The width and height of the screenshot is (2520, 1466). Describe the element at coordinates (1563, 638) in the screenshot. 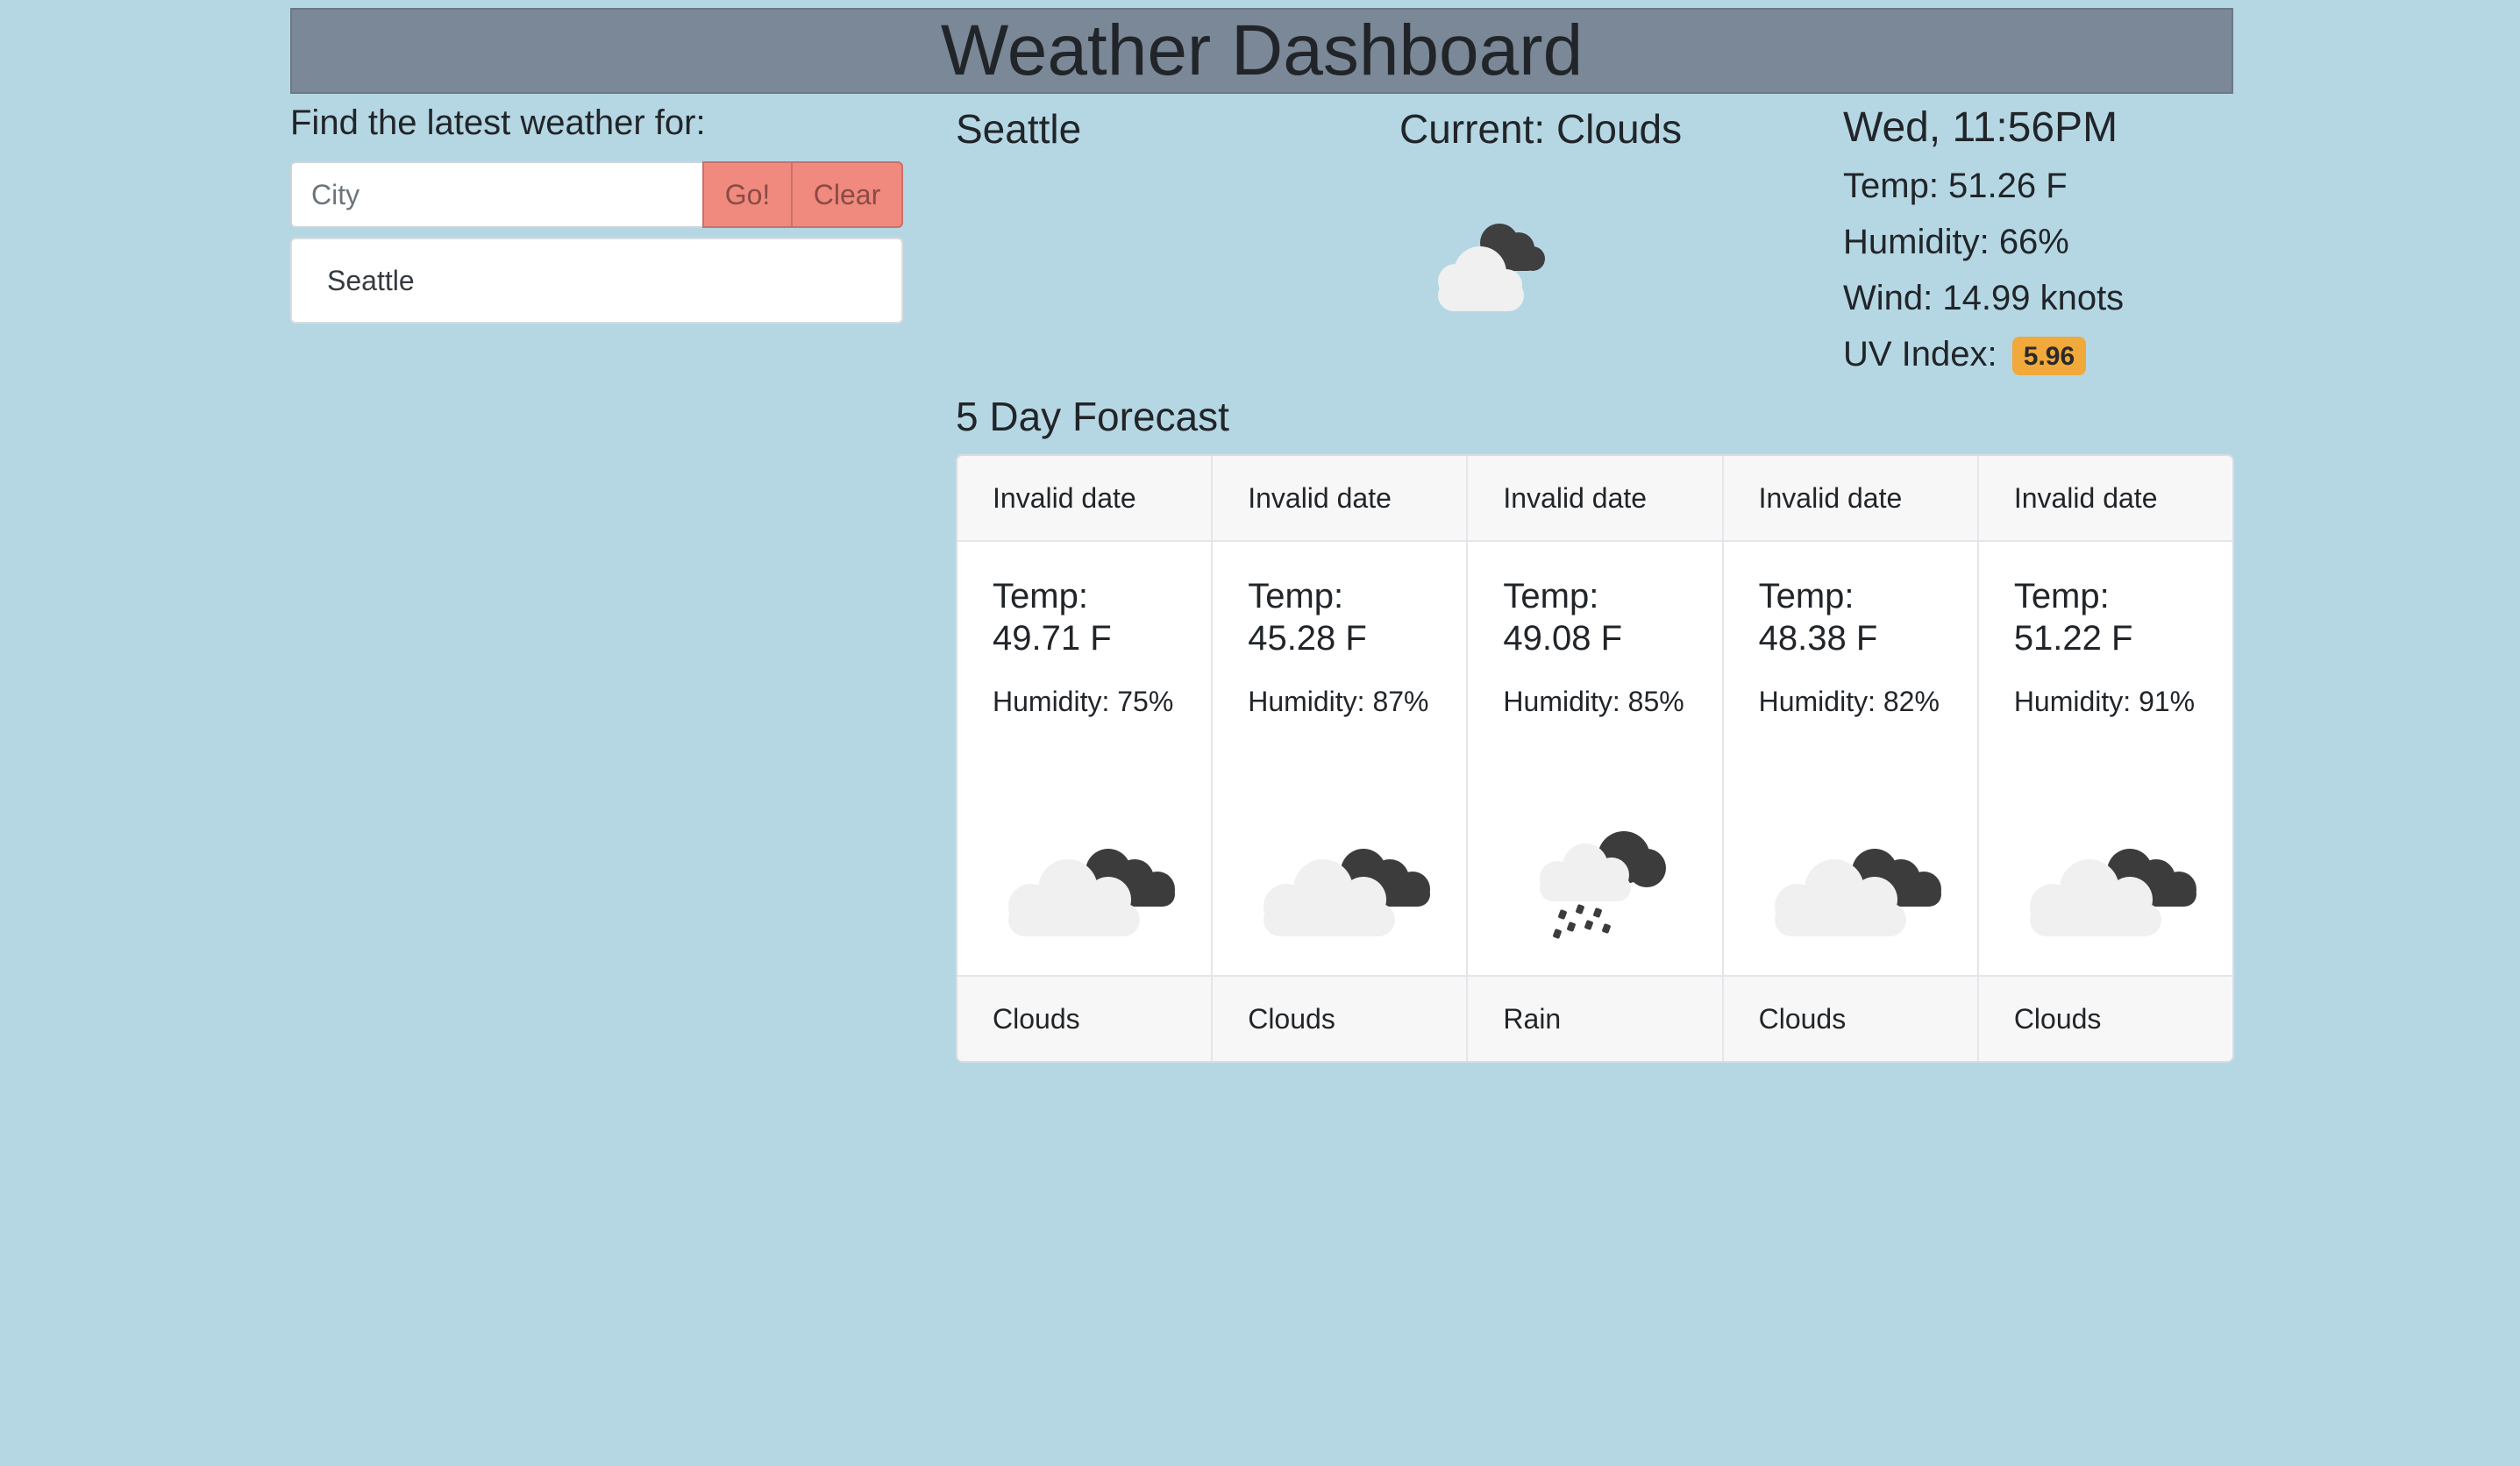

I see `forecast-temp: 49.08 F` at that location.